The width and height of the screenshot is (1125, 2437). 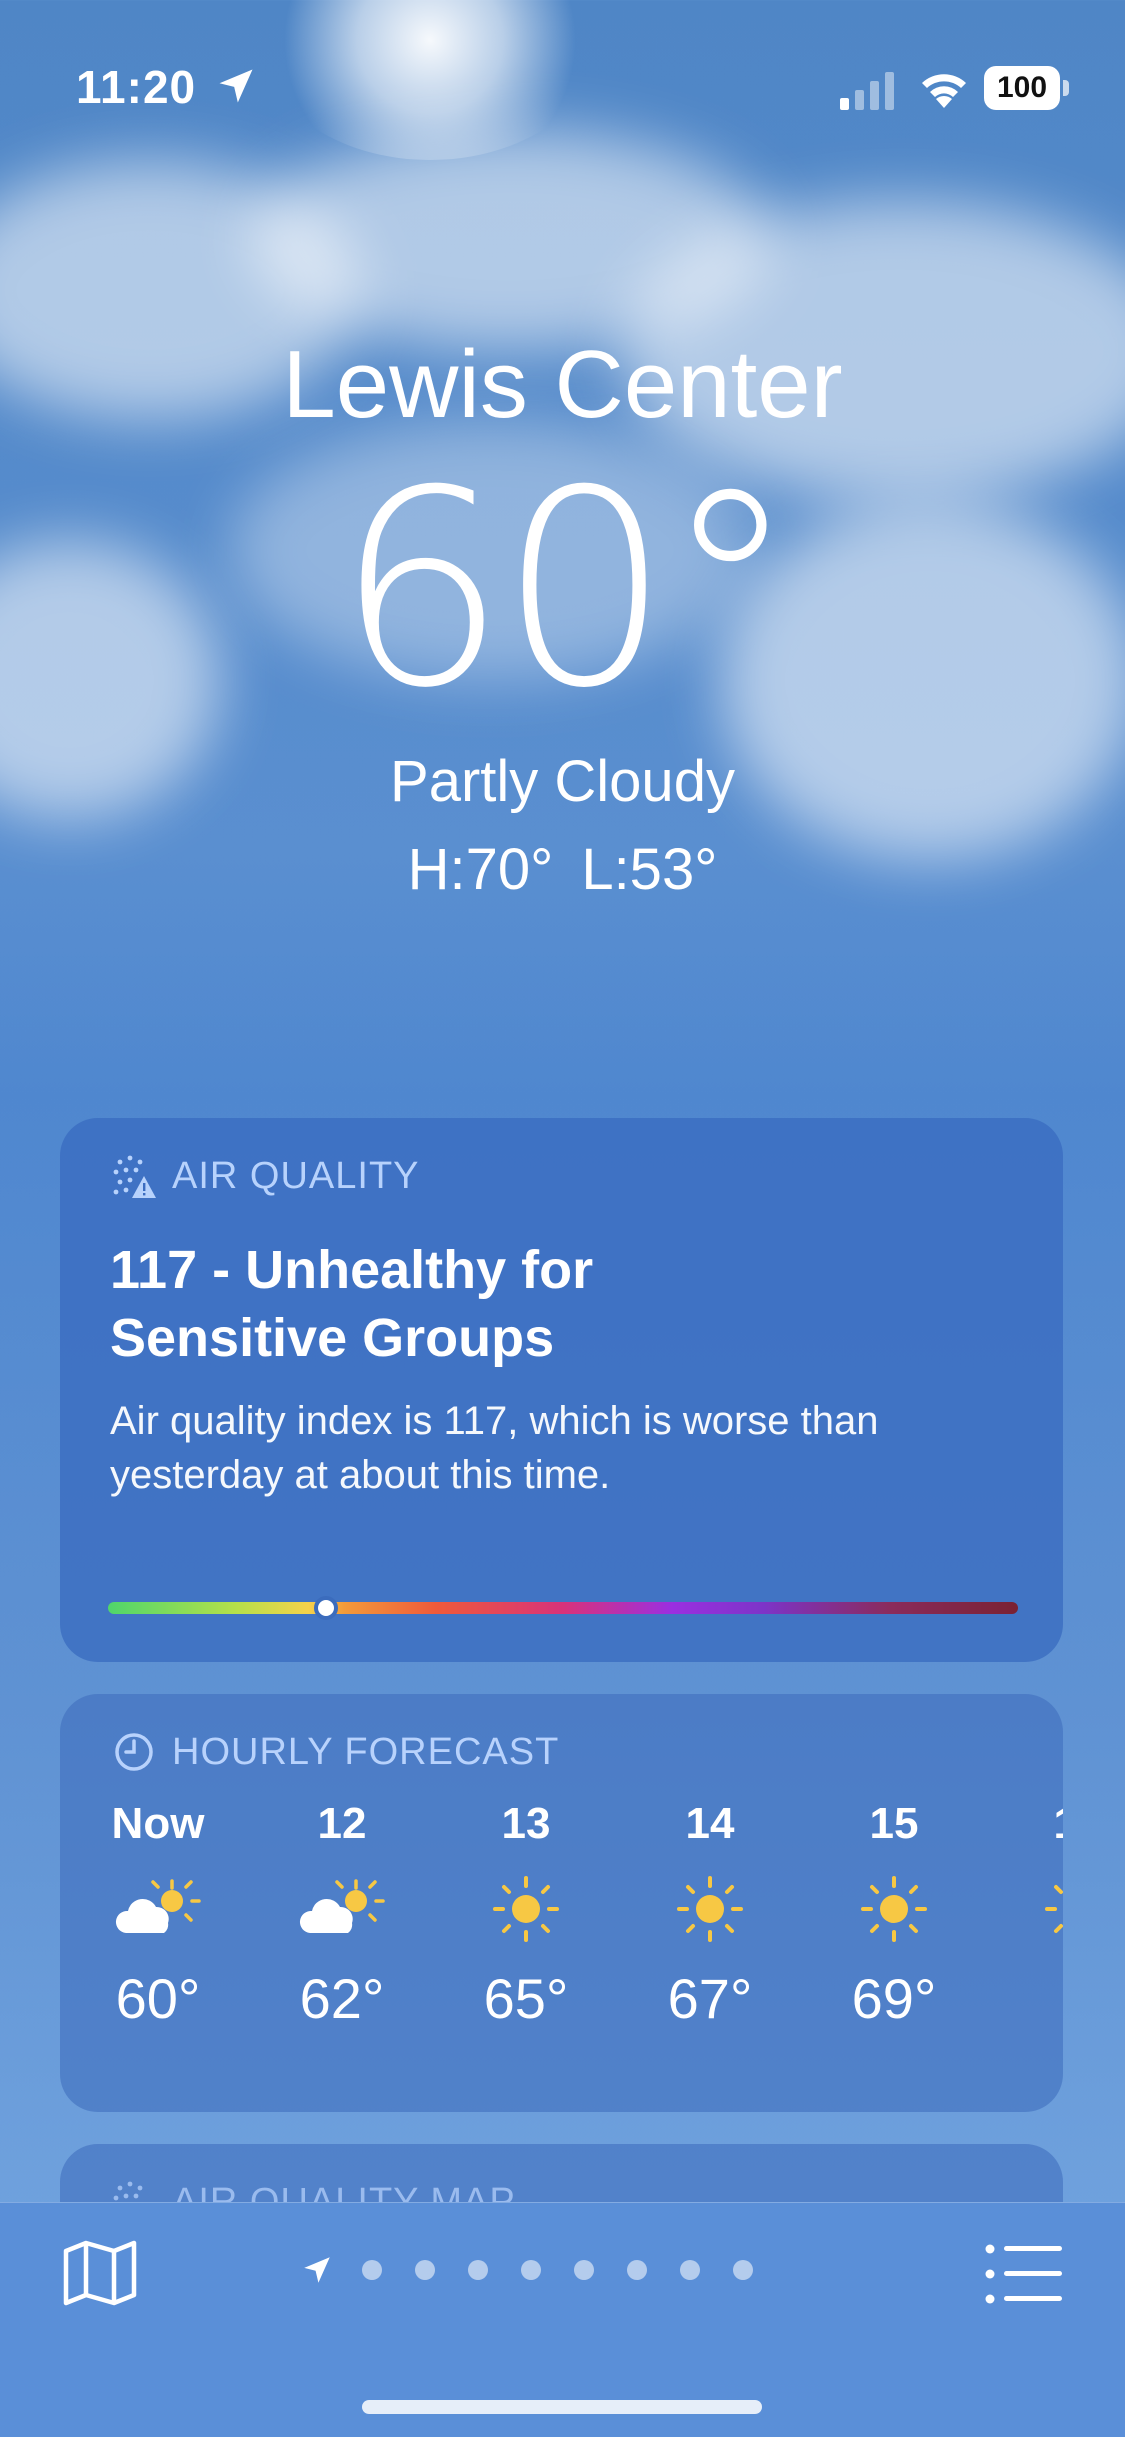 What do you see at coordinates (366, 1751) in the screenshot?
I see `hourly-forecast-header-label: HOURLY FORECAST` at bounding box center [366, 1751].